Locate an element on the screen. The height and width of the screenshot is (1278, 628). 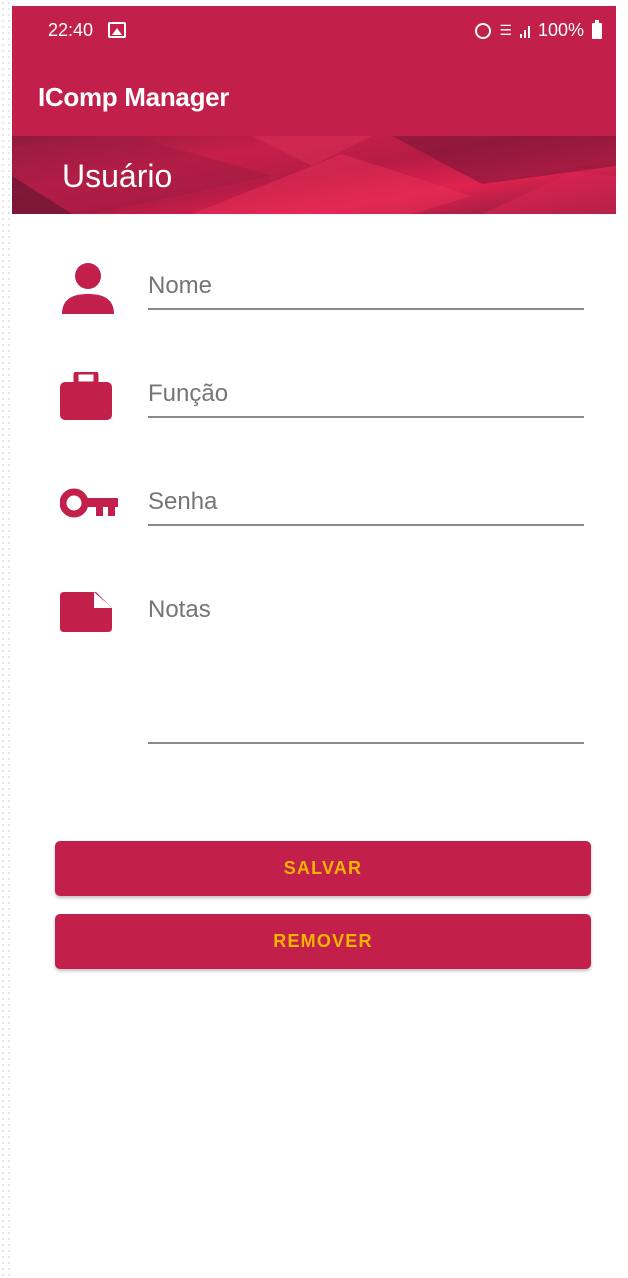
funcao-input is located at coordinates (366, 394).